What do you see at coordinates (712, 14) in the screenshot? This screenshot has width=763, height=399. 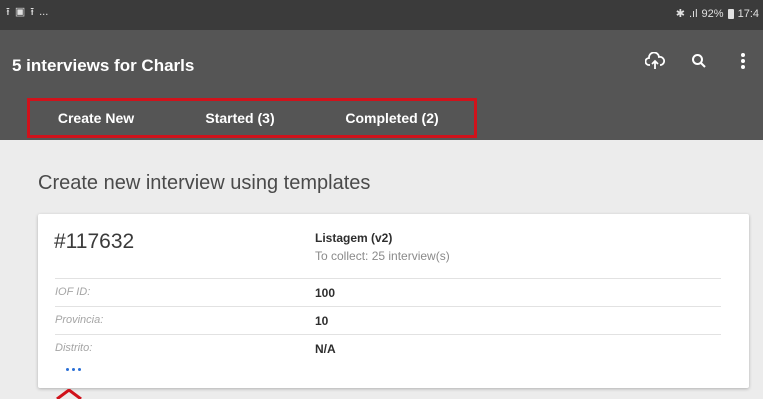 I see `battery-percent: 92%` at bounding box center [712, 14].